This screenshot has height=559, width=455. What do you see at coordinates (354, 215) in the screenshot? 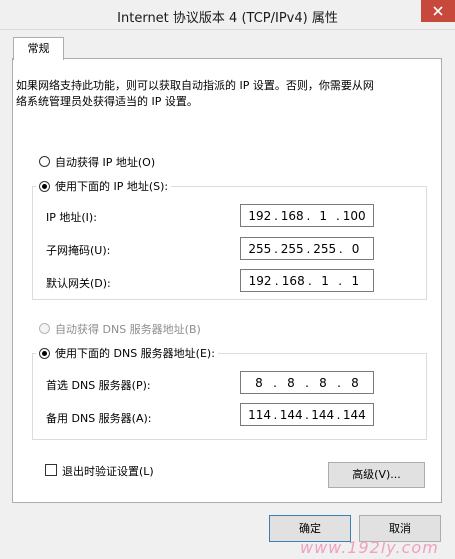
I see `octet: 100` at bounding box center [354, 215].